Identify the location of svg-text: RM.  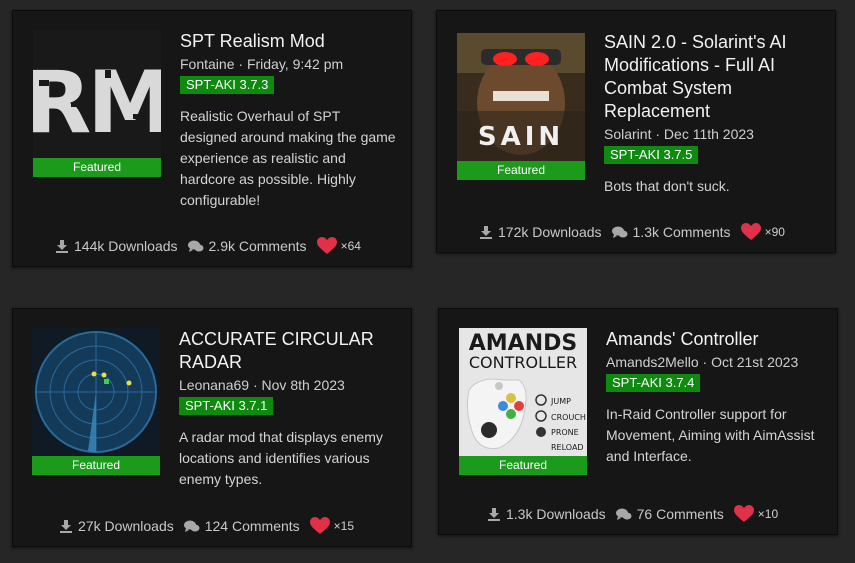
(97, 103).